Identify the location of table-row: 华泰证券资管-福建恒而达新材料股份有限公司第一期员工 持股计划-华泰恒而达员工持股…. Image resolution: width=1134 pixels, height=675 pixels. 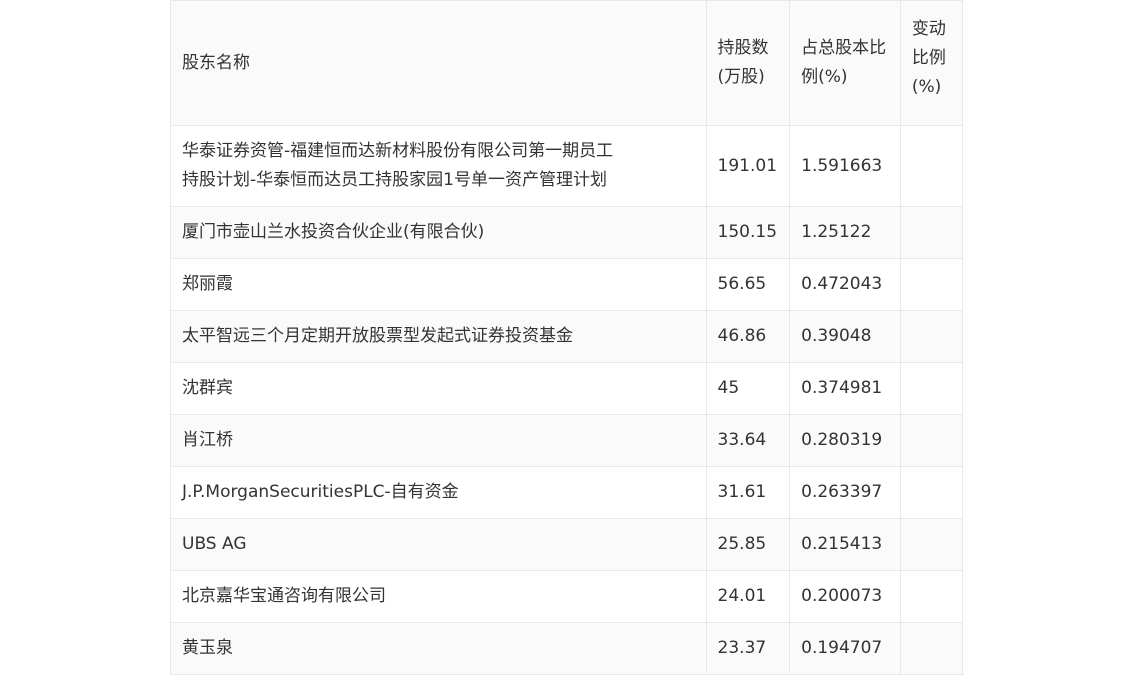
(567, 166).